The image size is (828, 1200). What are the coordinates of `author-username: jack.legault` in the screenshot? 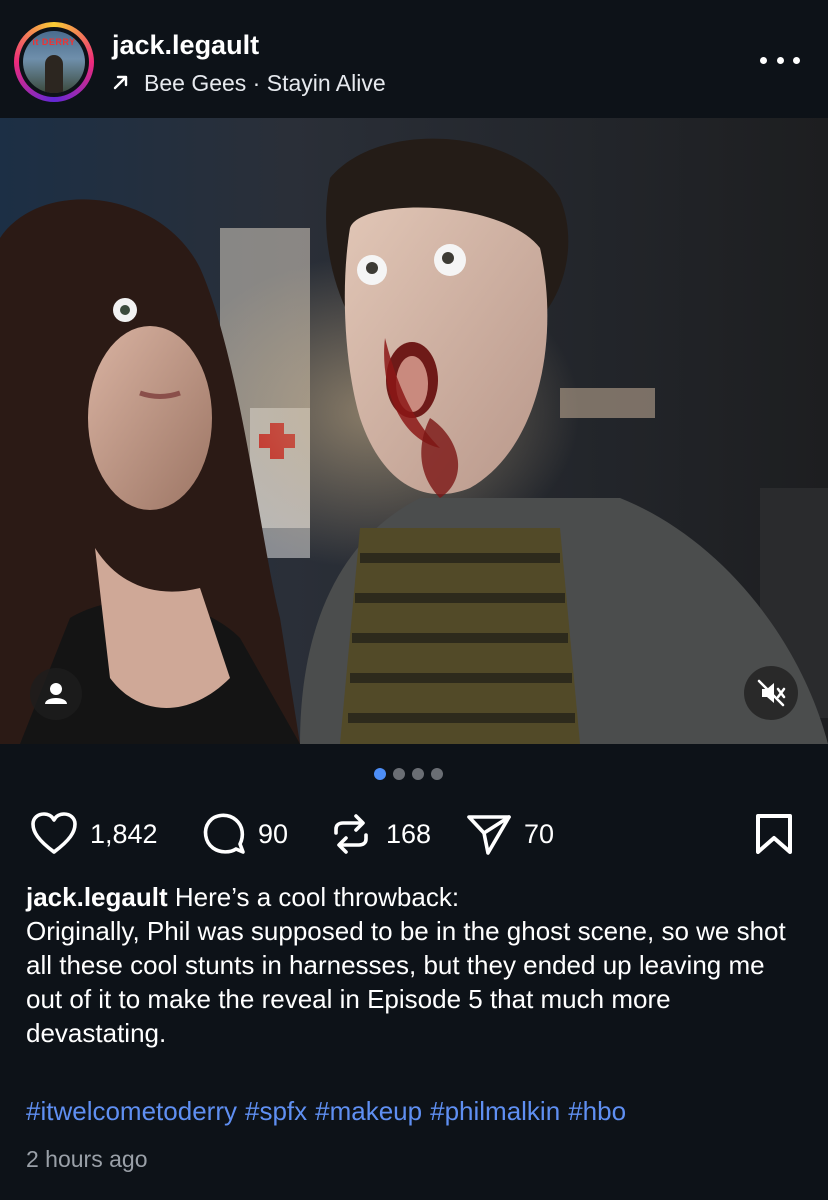 It's located at (185, 45).